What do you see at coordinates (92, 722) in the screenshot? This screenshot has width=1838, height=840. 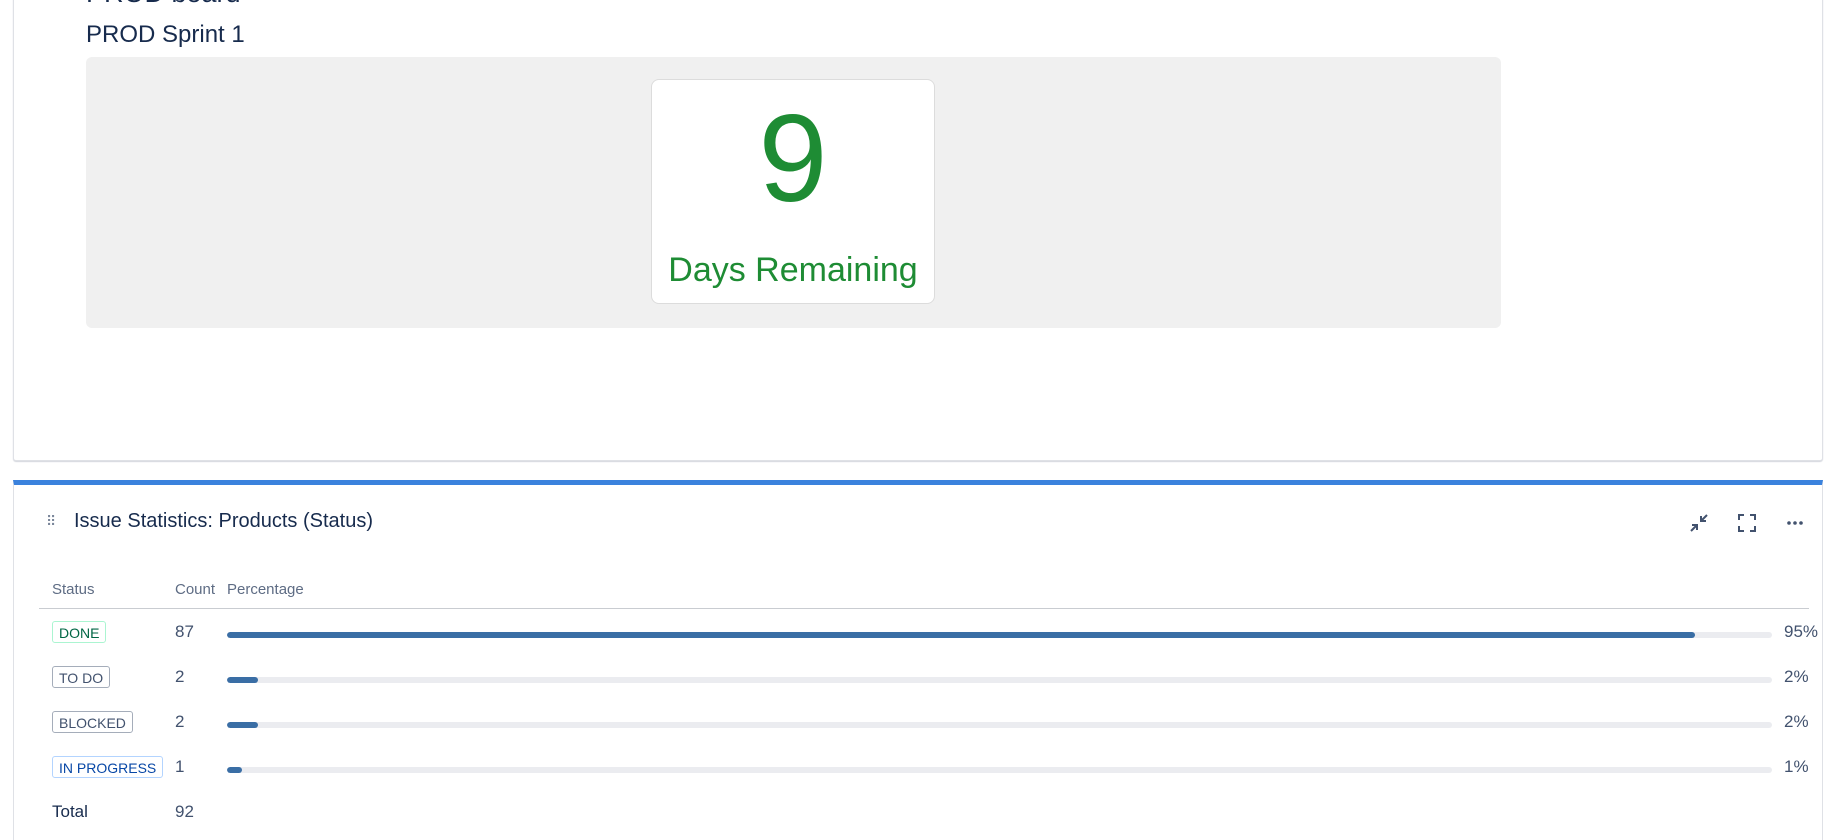 I see `status-lozenge: BLOCKED` at bounding box center [92, 722].